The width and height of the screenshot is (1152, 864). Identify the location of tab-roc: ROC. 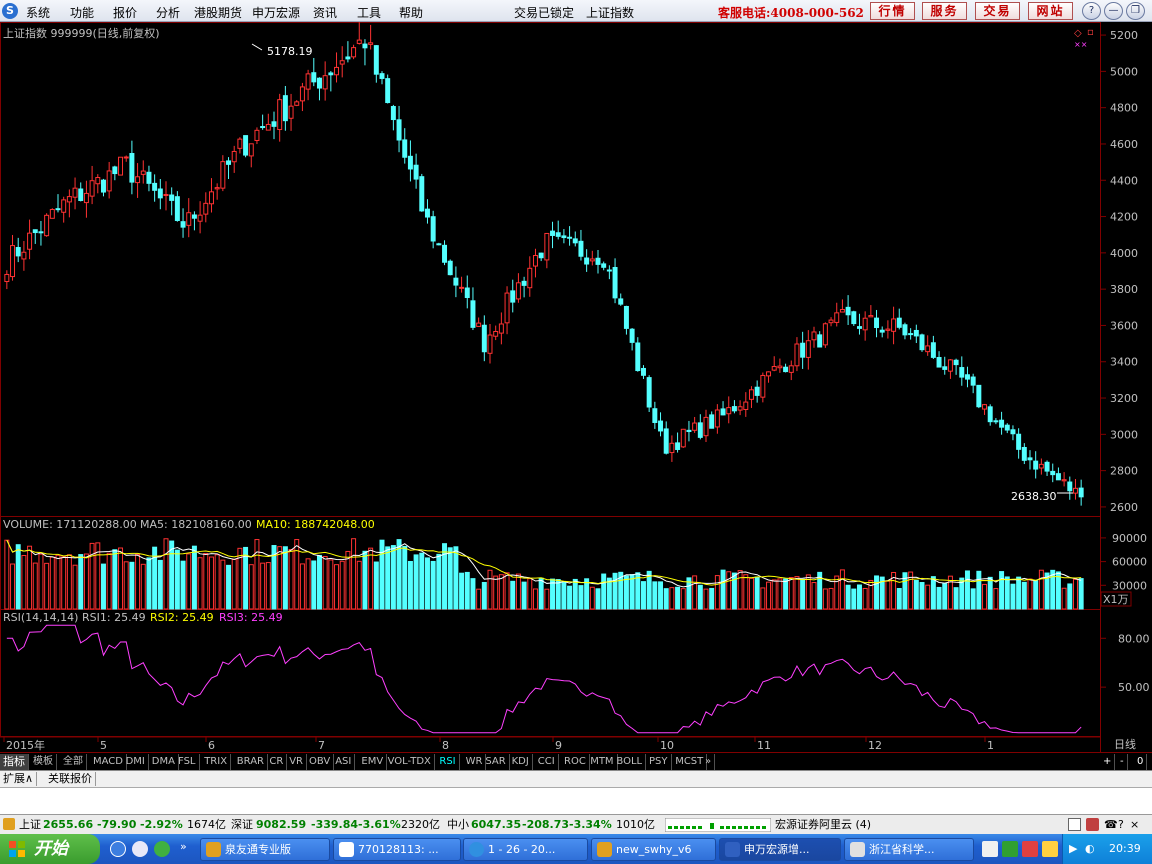
(575, 762).